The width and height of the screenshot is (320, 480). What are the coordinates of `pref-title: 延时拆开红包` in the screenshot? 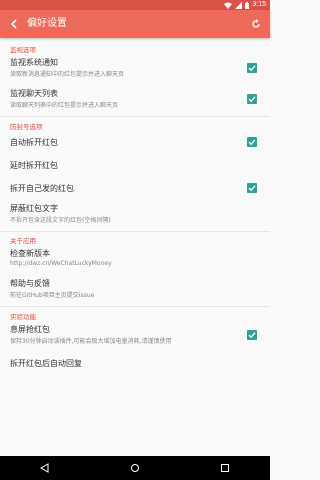 It's located at (34, 165).